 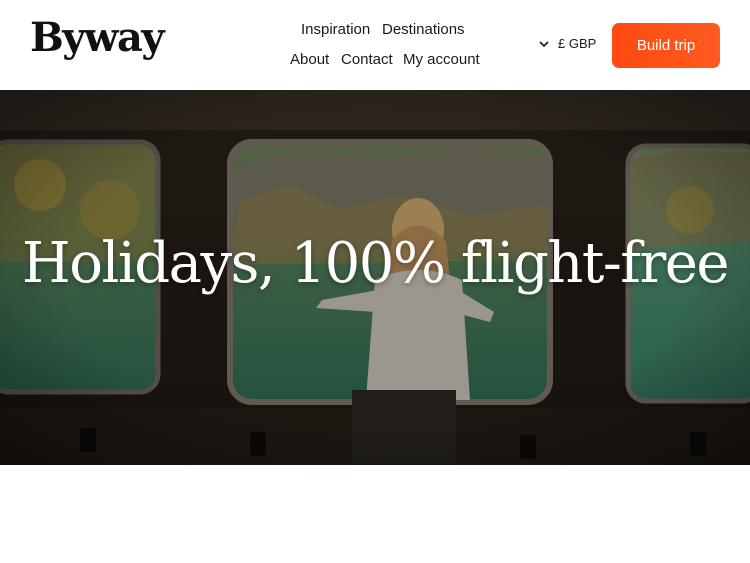 What do you see at coordinates (375, 263) in the screenshot?
I see `hero-heading: Holidays, 100% flight-free` at bounding box center [375, 263].